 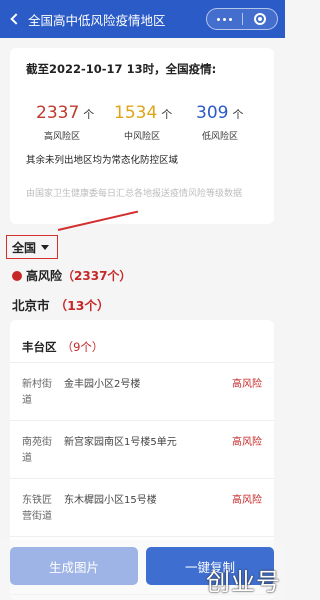 I want to click on street-name: 新村街道, so click(x=37, y=392).